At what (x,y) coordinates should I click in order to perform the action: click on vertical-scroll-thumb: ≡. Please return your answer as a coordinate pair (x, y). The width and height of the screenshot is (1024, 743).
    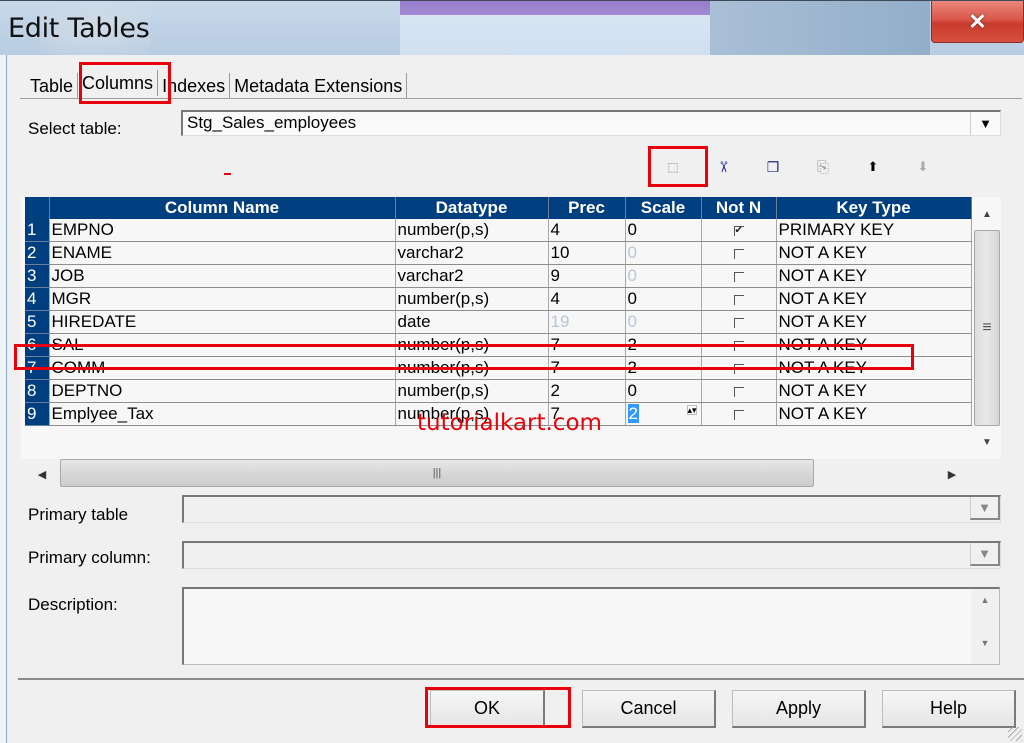
    Looking at the image, I should click on (987, 328).